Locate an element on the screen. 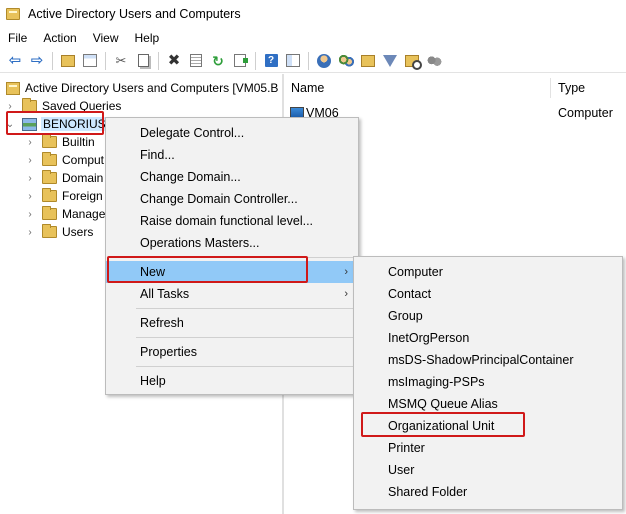 Image resolution: width=626 pixels, height=514 pixels. menu-view: View is located at coordinates (106, 38).